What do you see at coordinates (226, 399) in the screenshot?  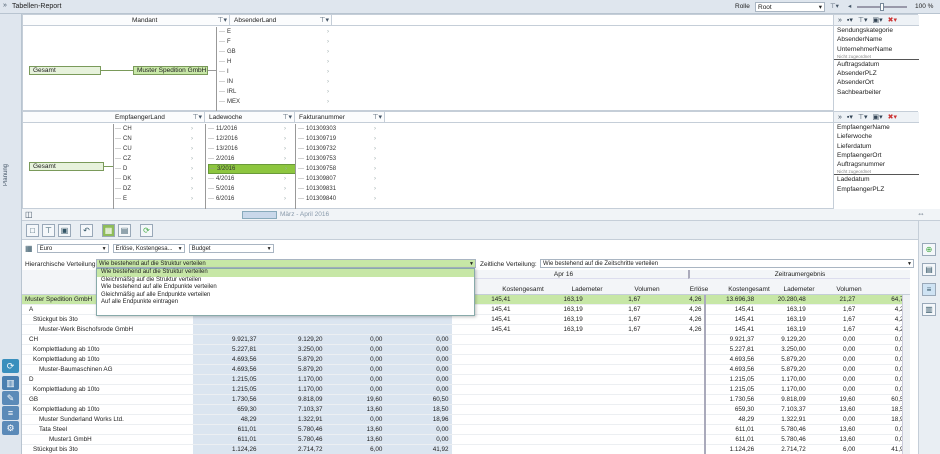 I see `cell-value: 1.730,56` at bounding box center [226, 399].